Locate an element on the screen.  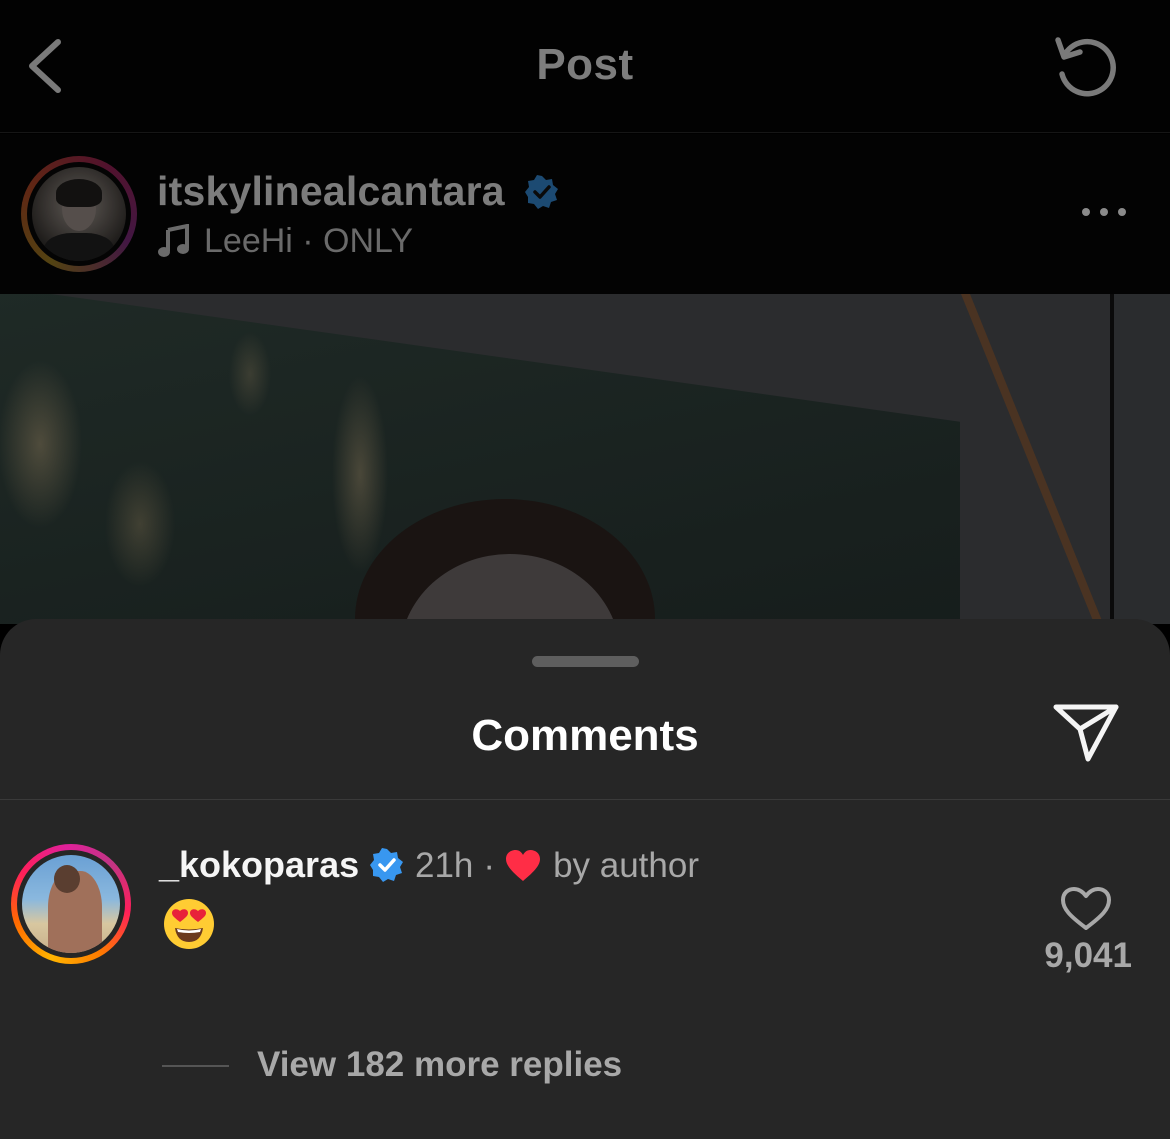
top-nav-bar: Post is located at coordinates (585, 66).